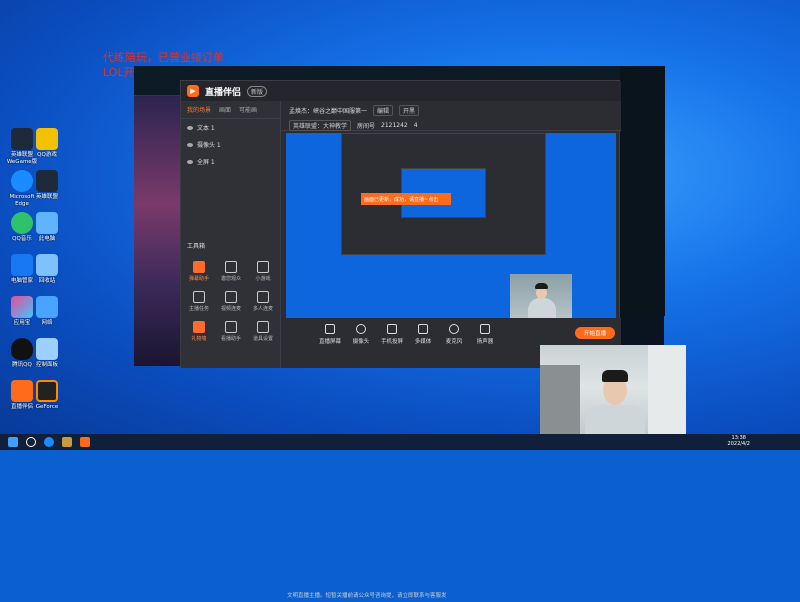 The width and height of the screenshot is (800, 602). What do you see at coordinates (196, 246) in the screenshot?
I see `toolbox-title: 工具箱` at bounding box center [196, 246].